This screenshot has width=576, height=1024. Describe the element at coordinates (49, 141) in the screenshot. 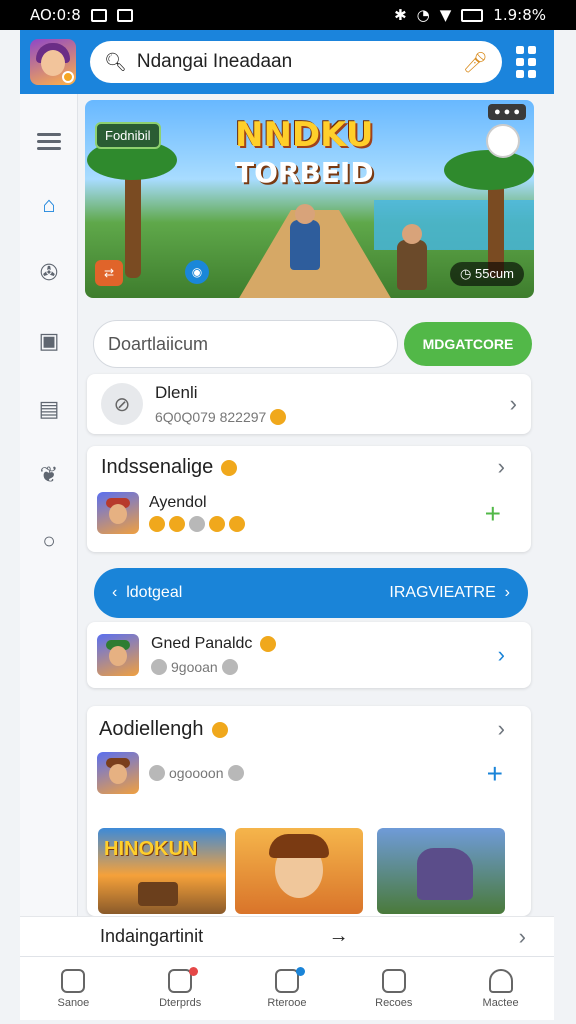

I see `menu-icon` at that location.